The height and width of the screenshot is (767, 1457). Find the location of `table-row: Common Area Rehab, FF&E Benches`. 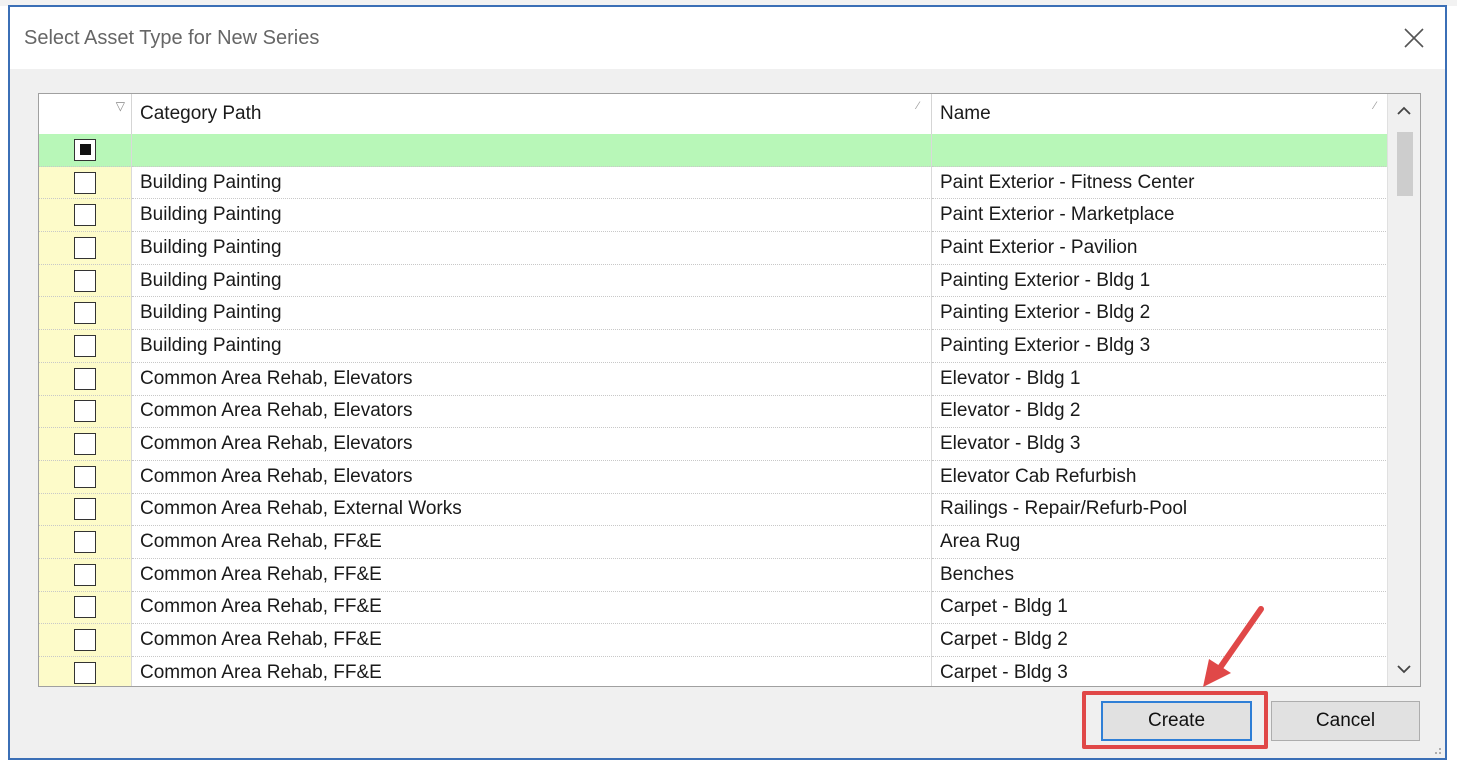

table-row: Common Area Rehab, FF&E Benches is located at coordinates (713, 575).